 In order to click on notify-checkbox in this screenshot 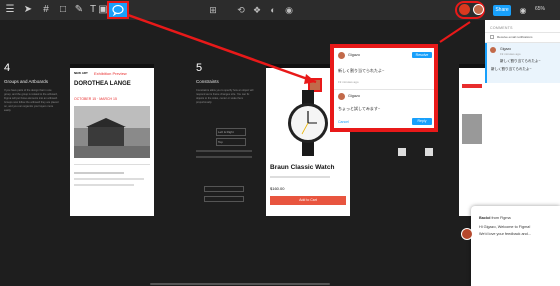, I will do `click(492, 37)`.